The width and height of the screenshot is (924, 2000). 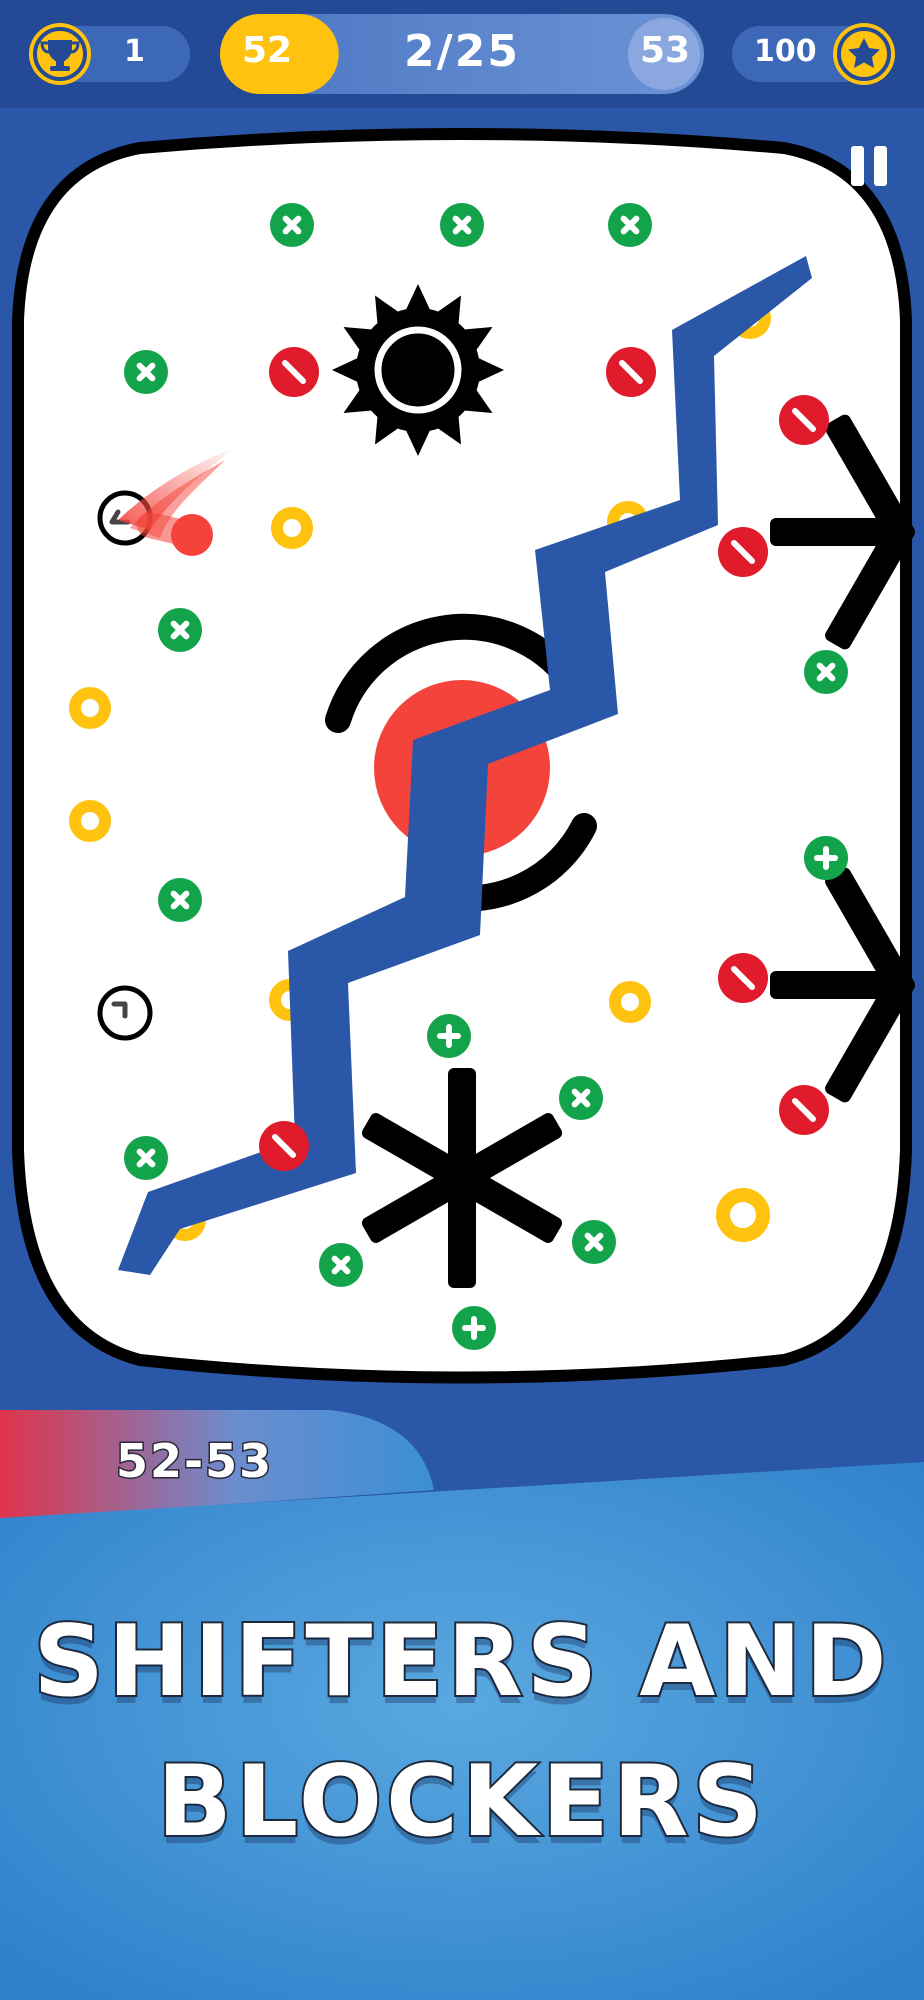 What do you see at coordinates (134, 51) in the screenshot?
I see `trophy-count: 1` at bounding box center [134, 51].